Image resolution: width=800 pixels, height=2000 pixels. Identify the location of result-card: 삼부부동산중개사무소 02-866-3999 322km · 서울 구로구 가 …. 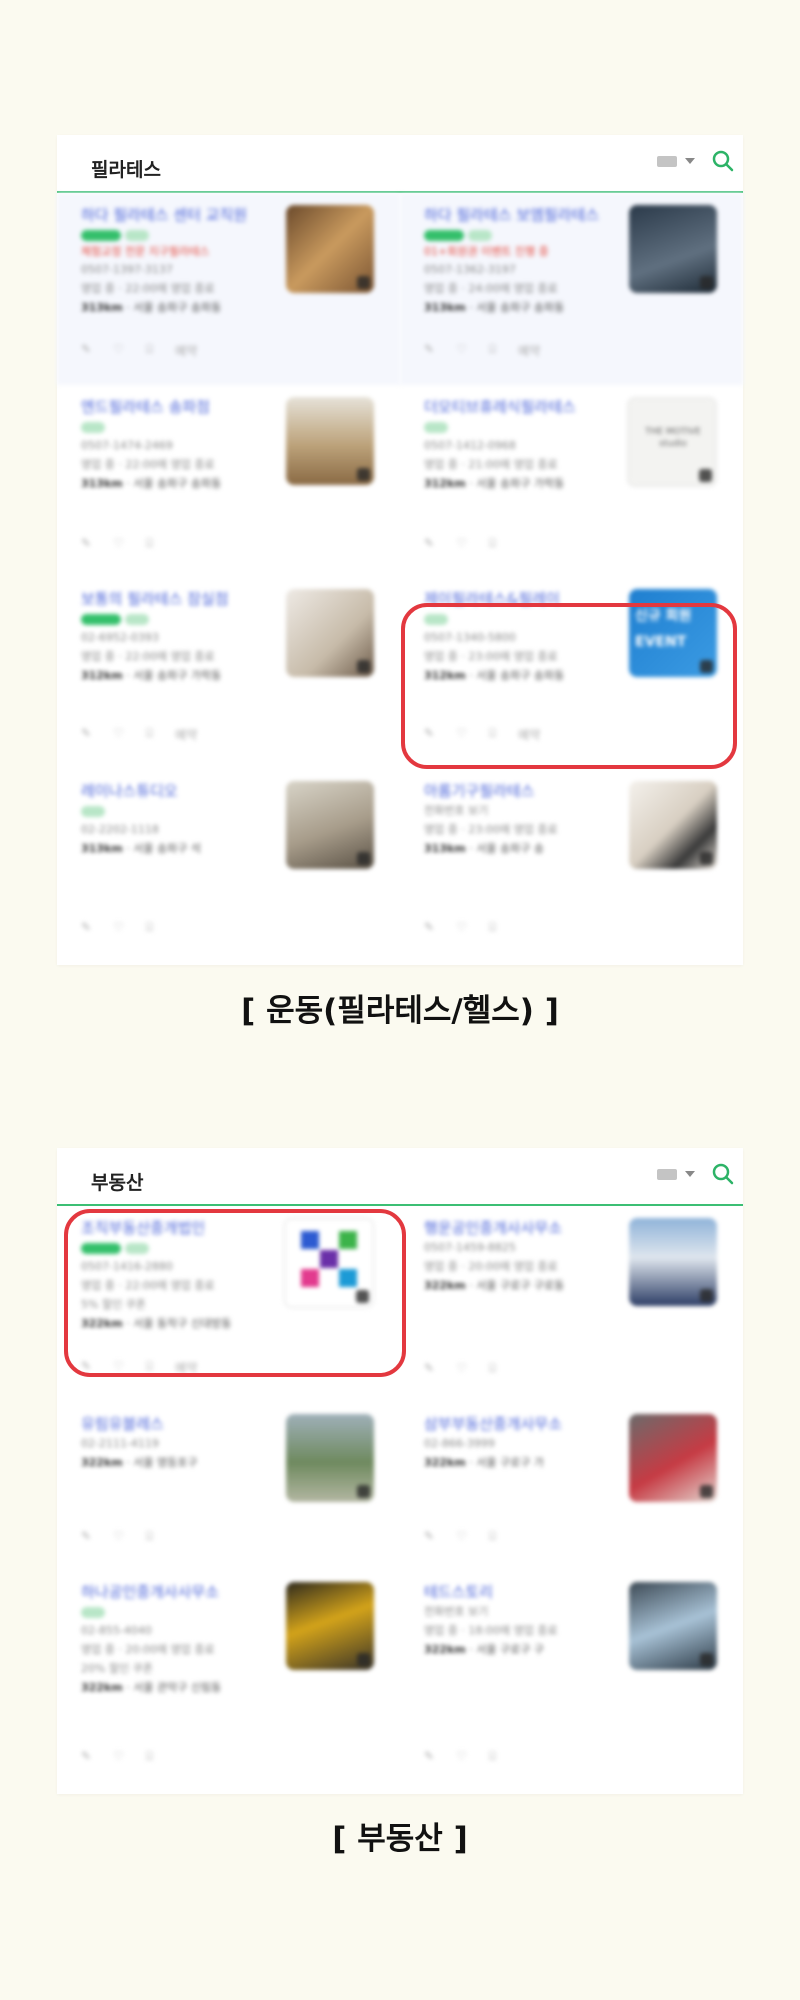
(571, 1486).